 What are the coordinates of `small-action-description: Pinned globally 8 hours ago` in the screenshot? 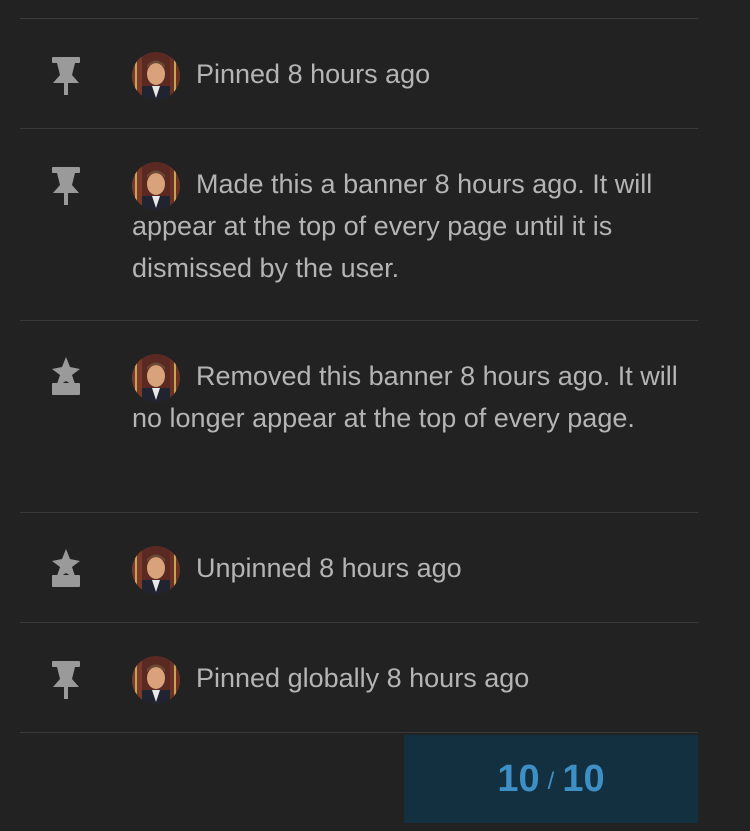 It's located at (363, 678).